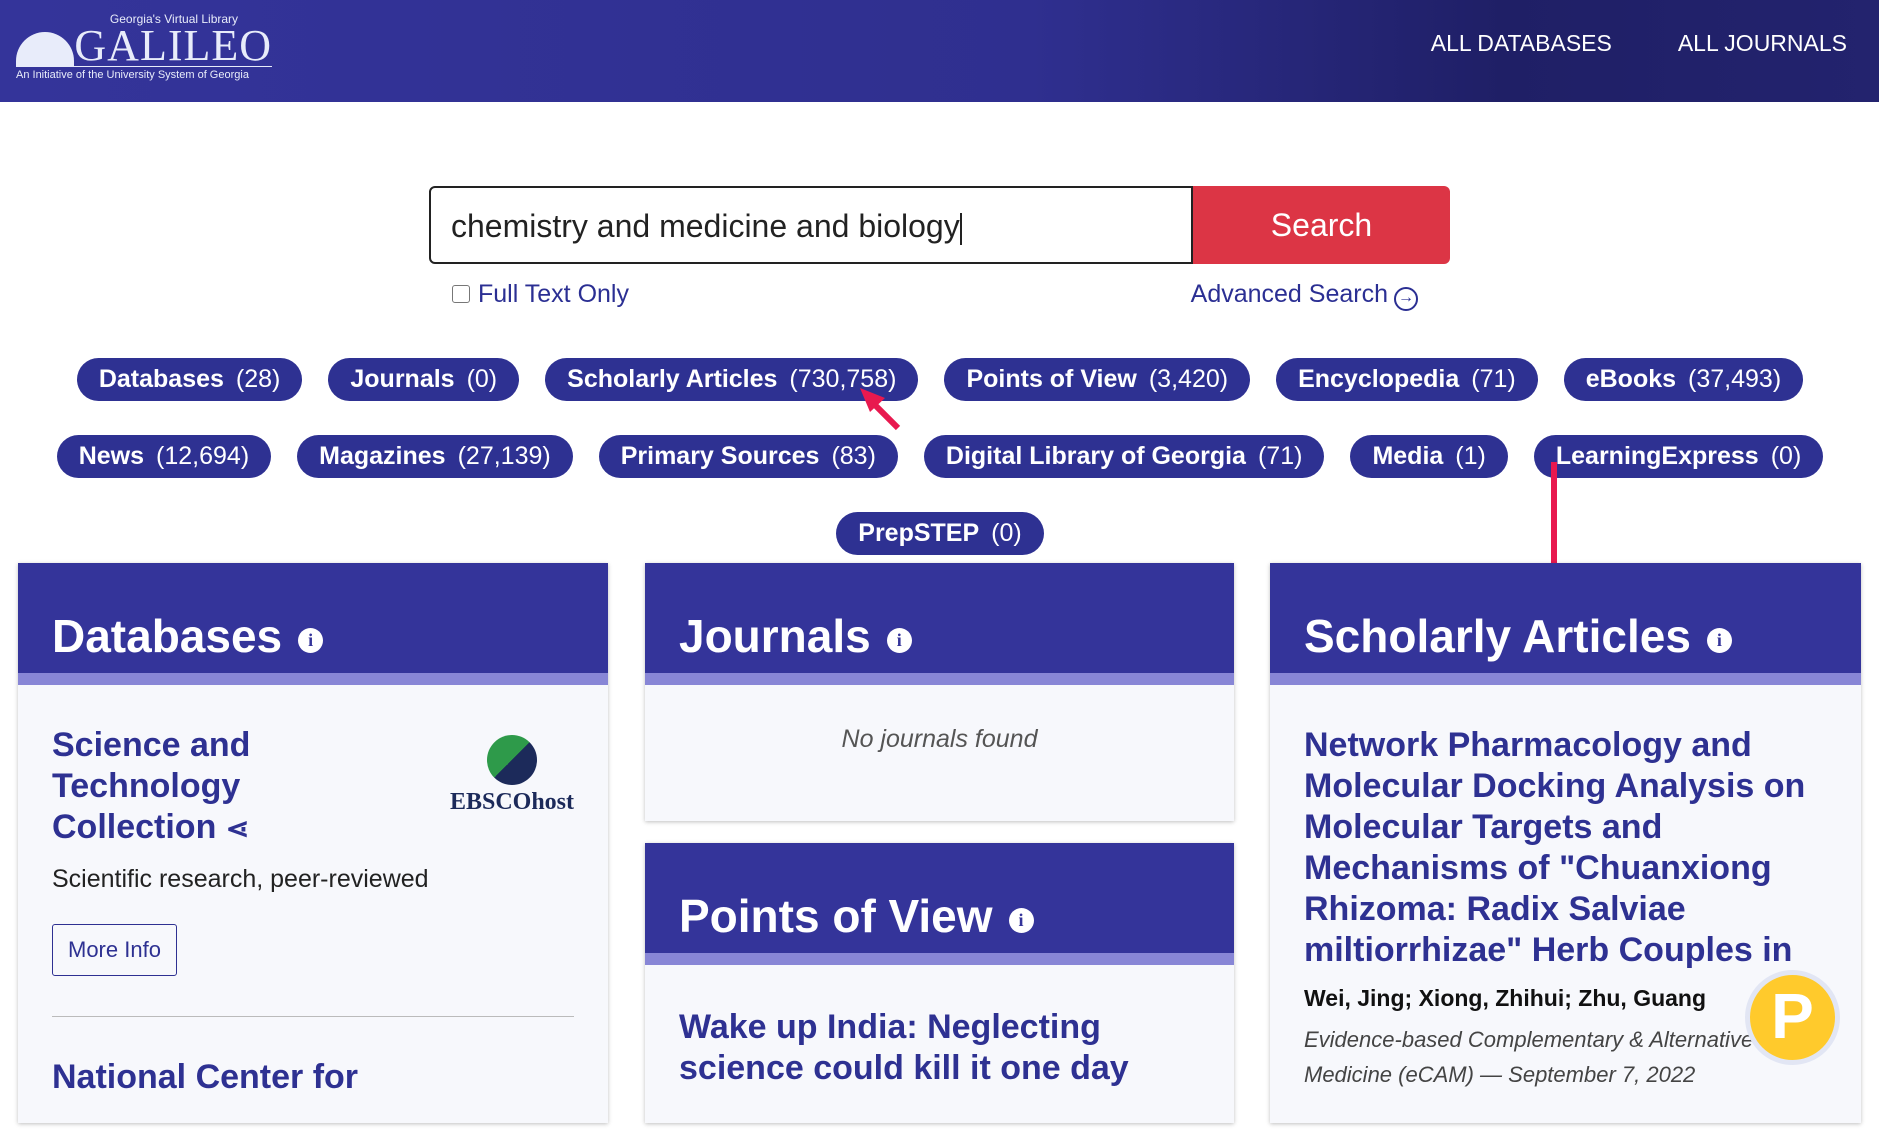  What do you see at coordinates (939, 904) in the screenshot?
I see `points-of-view-heading: Points of View i` at bounding box center [939, 904].